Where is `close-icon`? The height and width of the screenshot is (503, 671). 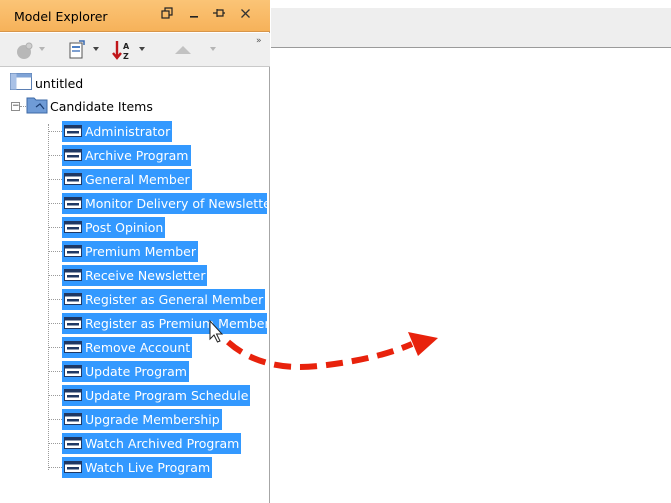 close-icon is located at coordinates (245, 16).